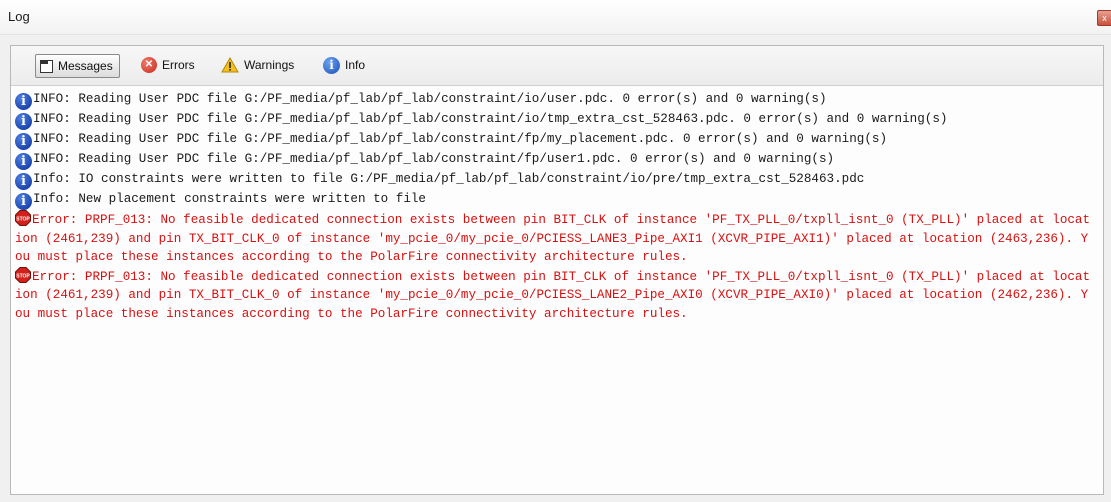  I want to click on title-bar: Log x, so click(555, 17).